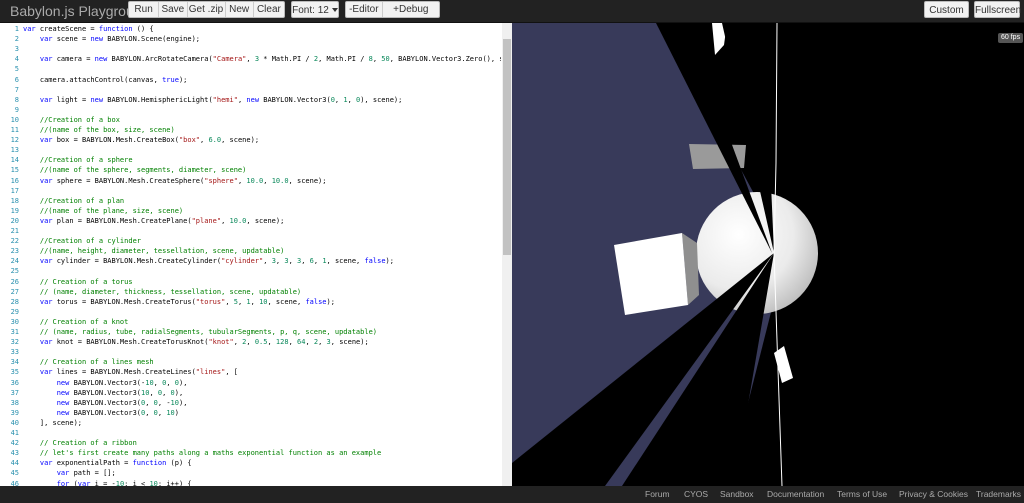  Describe the element at coordinates (144, 9) in the screenshot. I see `run-button: Run` at that location.